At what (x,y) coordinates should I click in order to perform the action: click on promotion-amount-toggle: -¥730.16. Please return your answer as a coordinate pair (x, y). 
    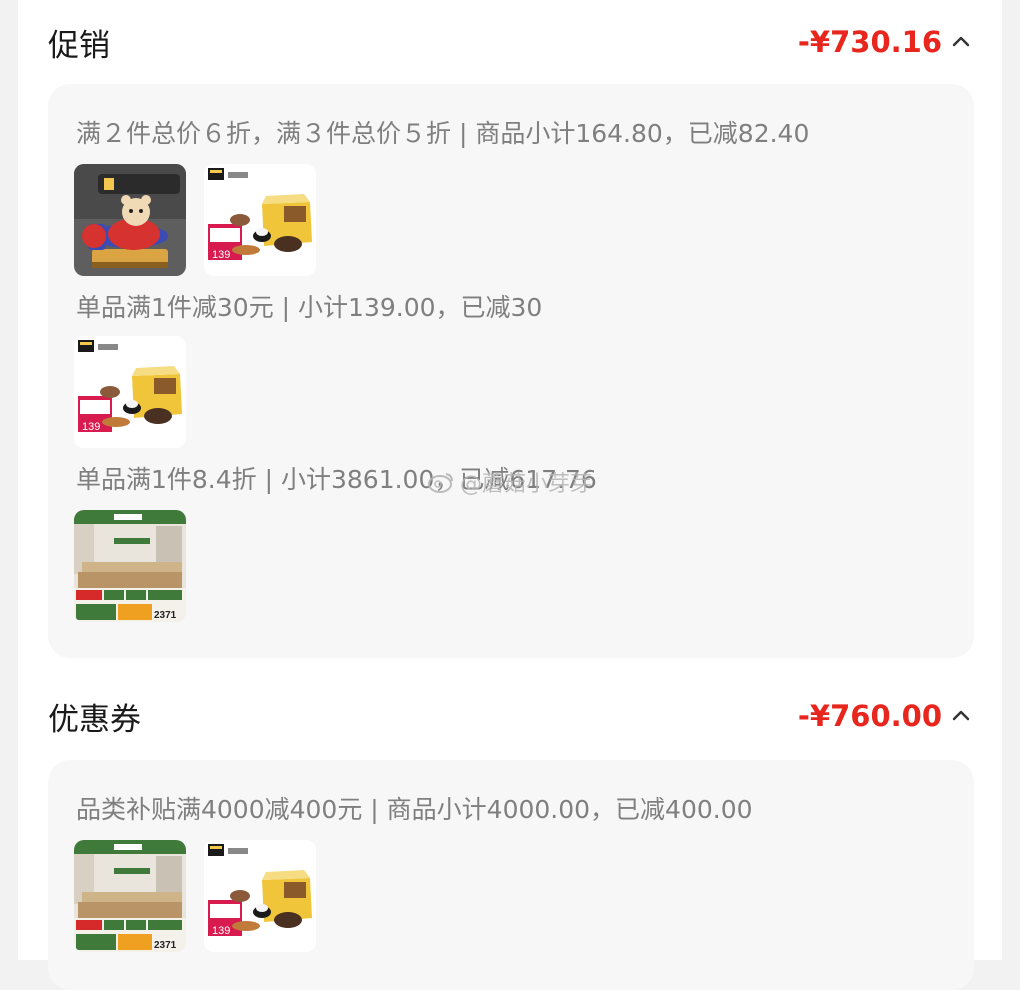
    Looking at the image, I should click on (885, 42).